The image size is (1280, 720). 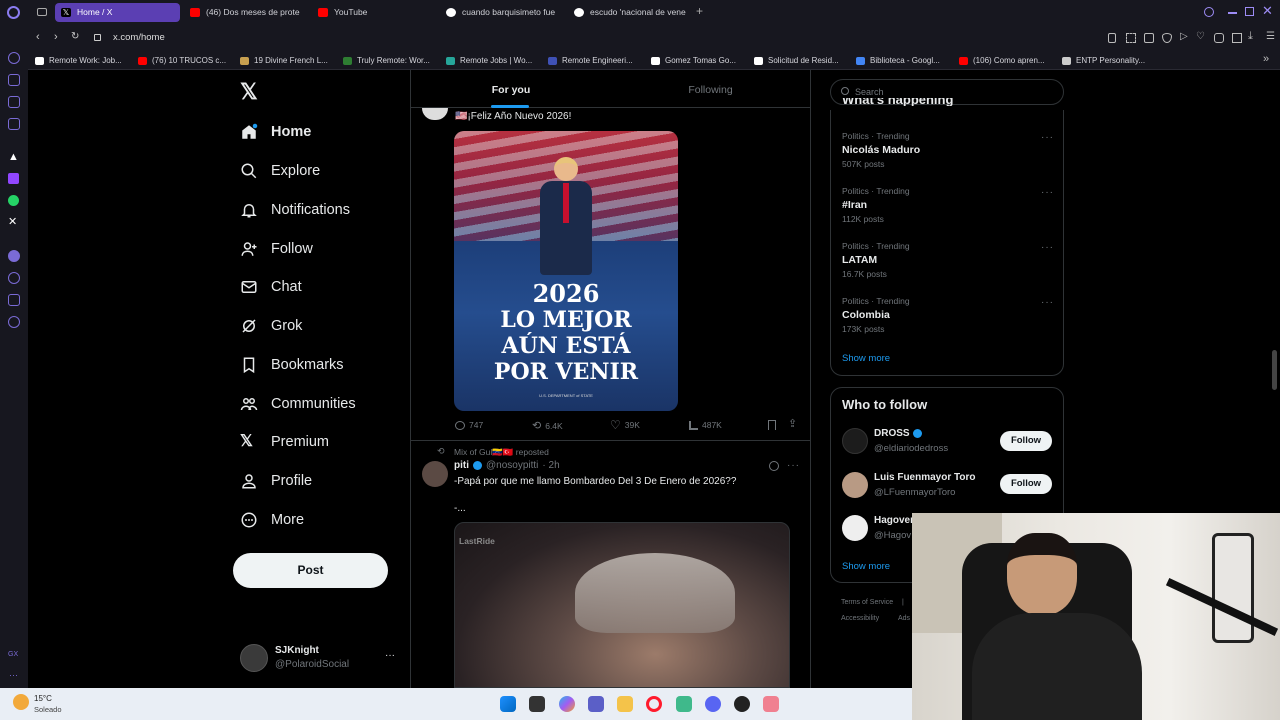 I want to click on discord-icon, so click(x=713, y=704).